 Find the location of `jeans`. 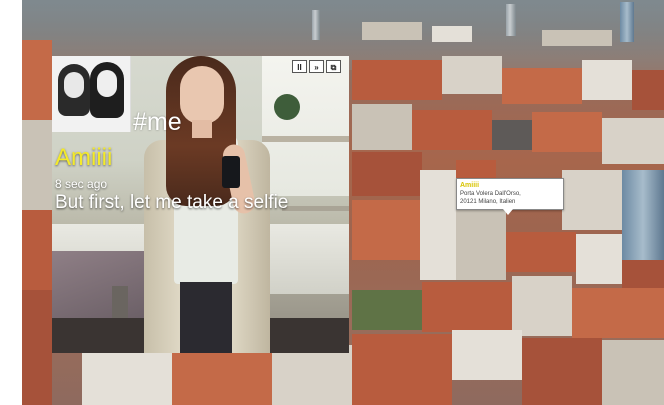

jeans is located at coordinates (206, 317).